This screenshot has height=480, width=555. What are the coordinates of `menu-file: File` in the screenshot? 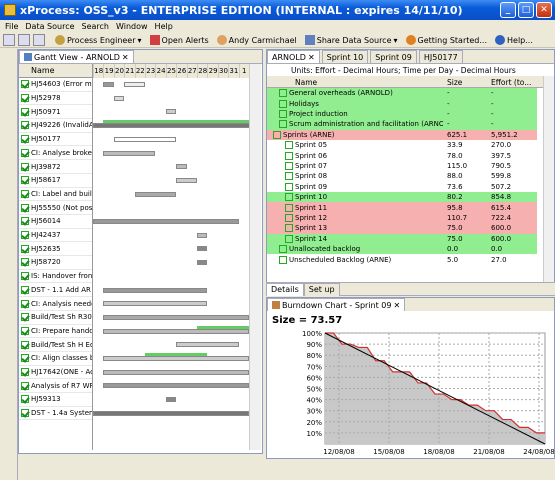 It's located at (11, 26).